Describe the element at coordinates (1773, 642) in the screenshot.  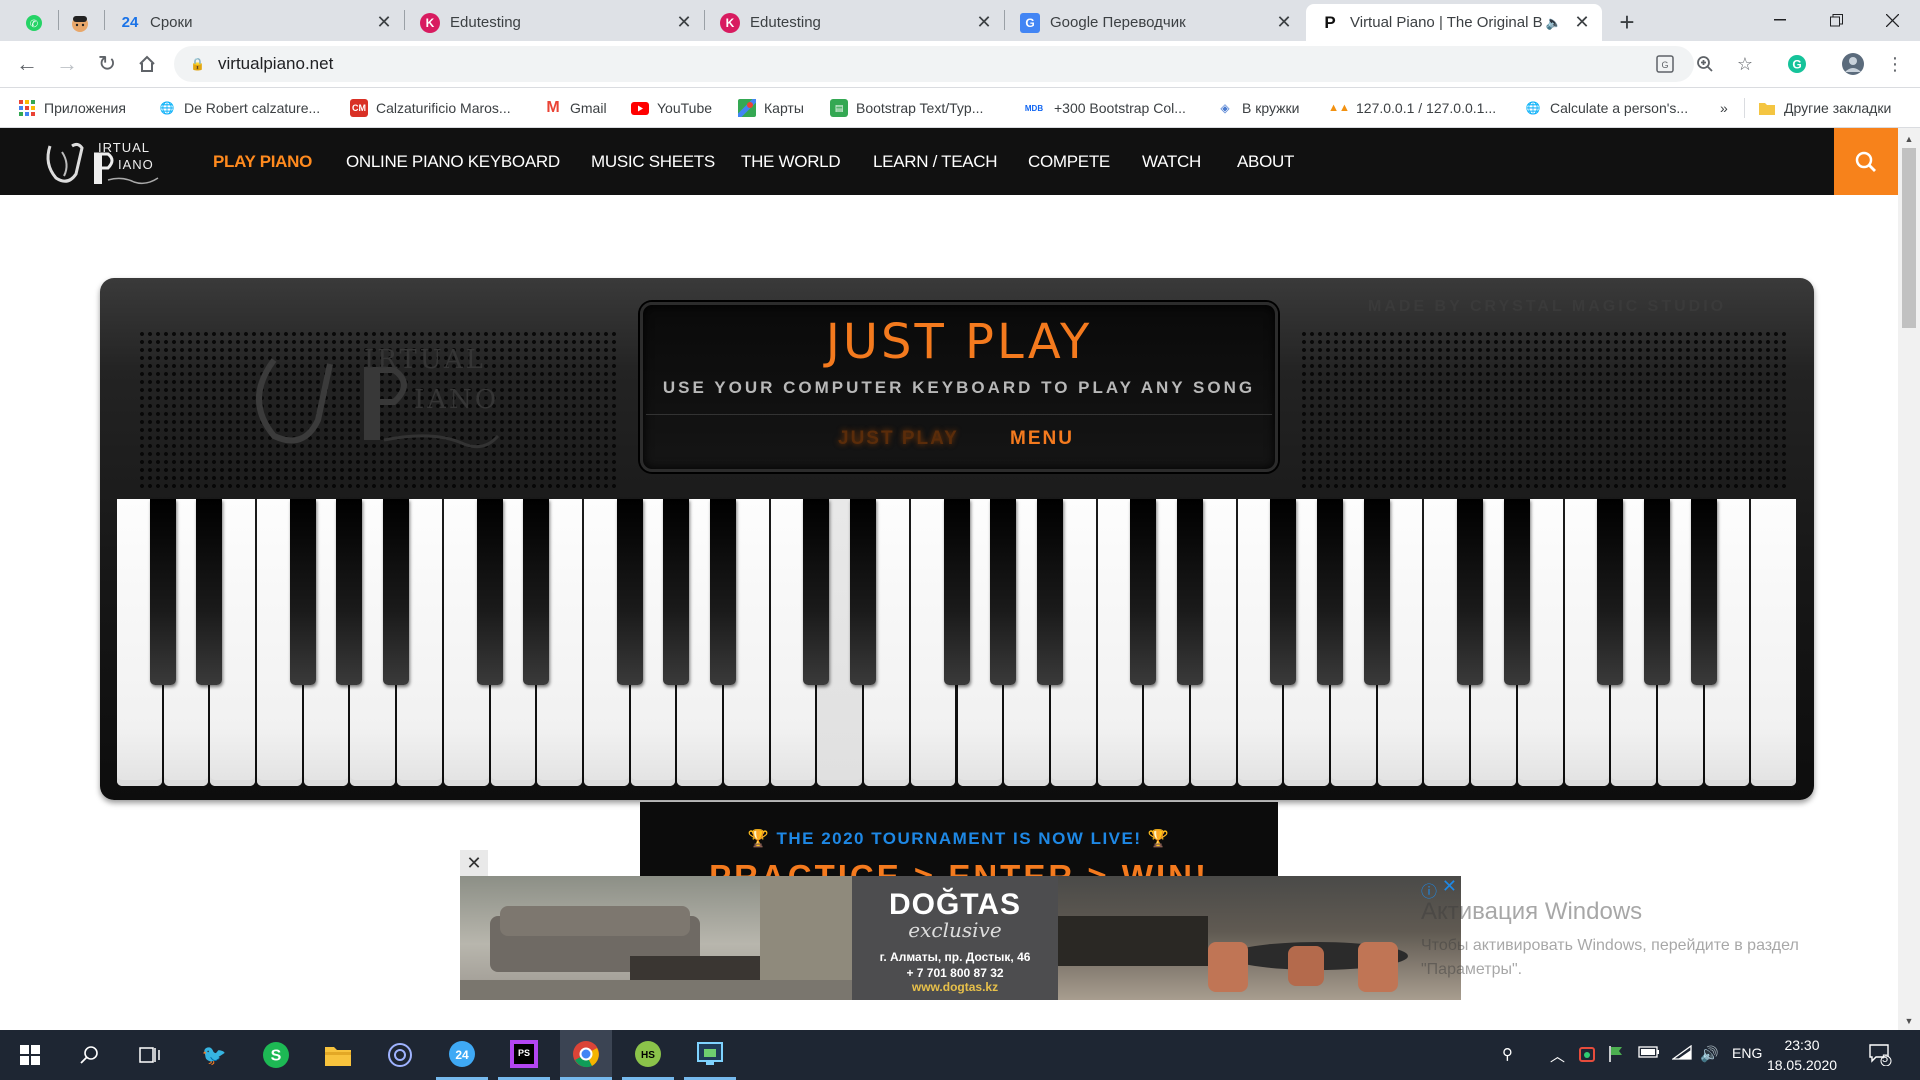
I see `white-key` at that location.